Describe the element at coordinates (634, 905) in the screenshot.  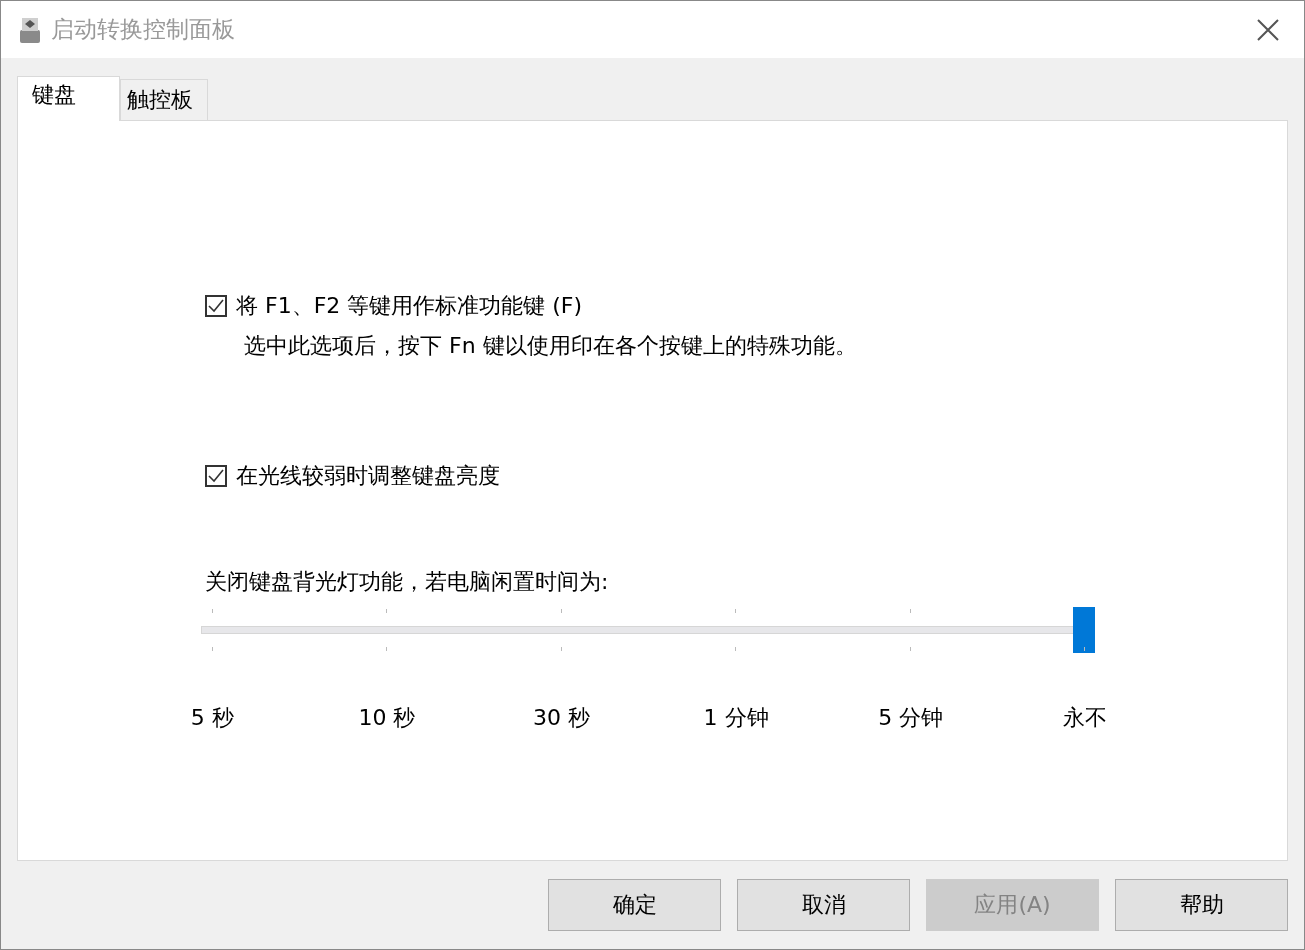
I see `dialog-button: 确定` at that location.